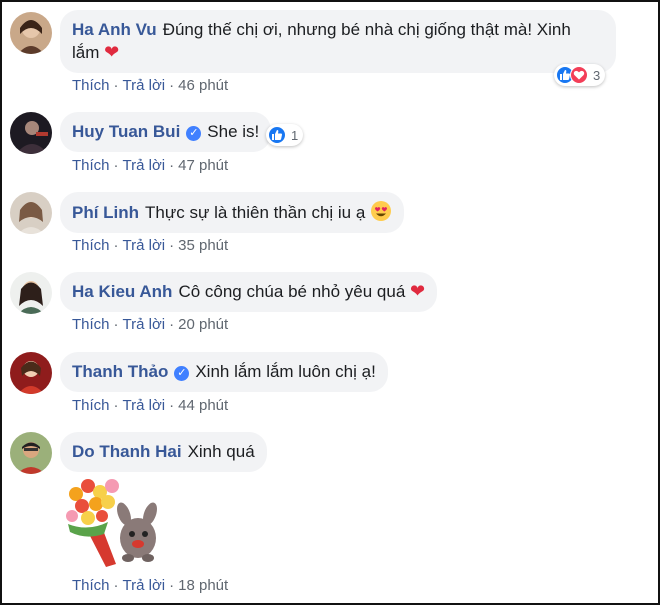 This screenshot has height=605, width=660. I want to click on comment-bubble: Phí Linh Thực sự là thiên thần chị iu ạ, so click(232, 212).